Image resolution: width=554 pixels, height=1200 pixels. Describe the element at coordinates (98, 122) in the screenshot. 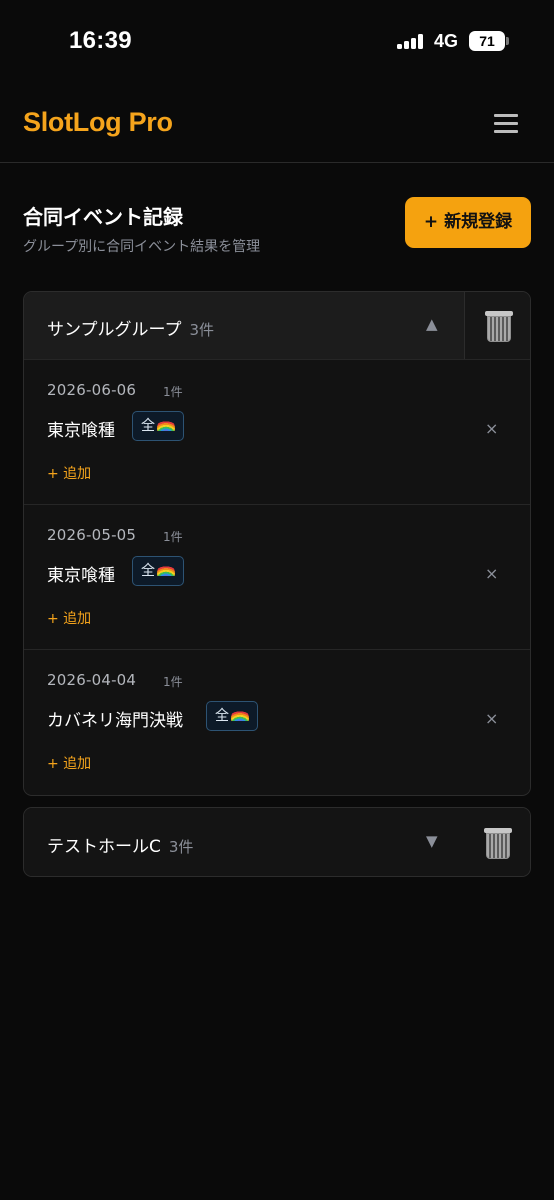

I see `app-title: SlotLog Pro` at that location.